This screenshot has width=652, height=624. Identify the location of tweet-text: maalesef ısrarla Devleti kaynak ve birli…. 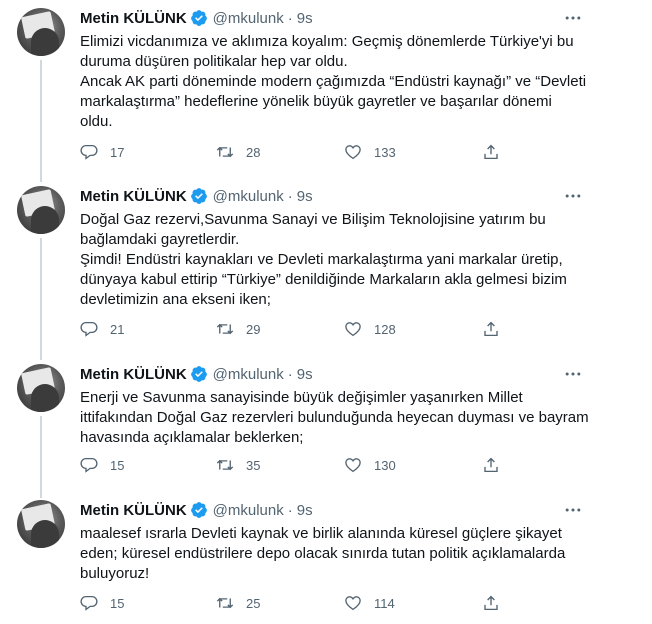
(323, 553).